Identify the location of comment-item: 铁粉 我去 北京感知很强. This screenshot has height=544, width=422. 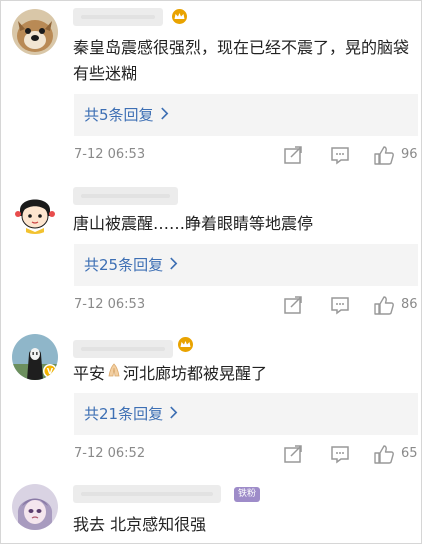
(211, 509).